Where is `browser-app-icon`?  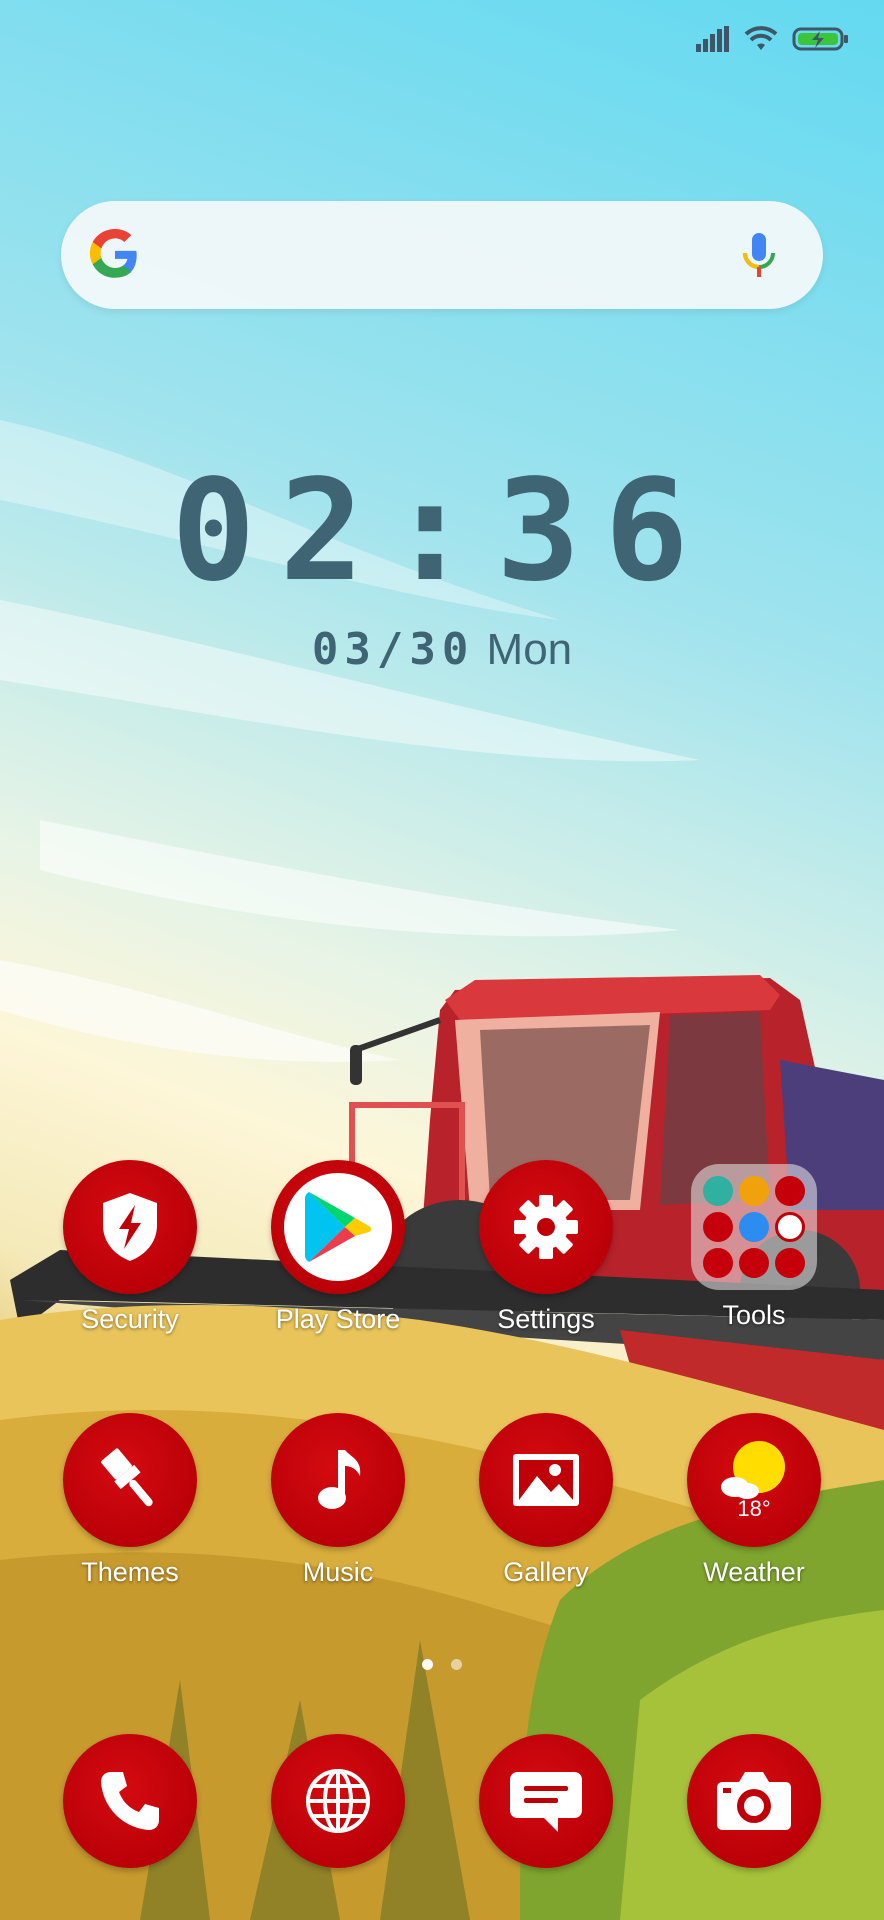
browser-app-icon is located at coordinates (338, 1801).